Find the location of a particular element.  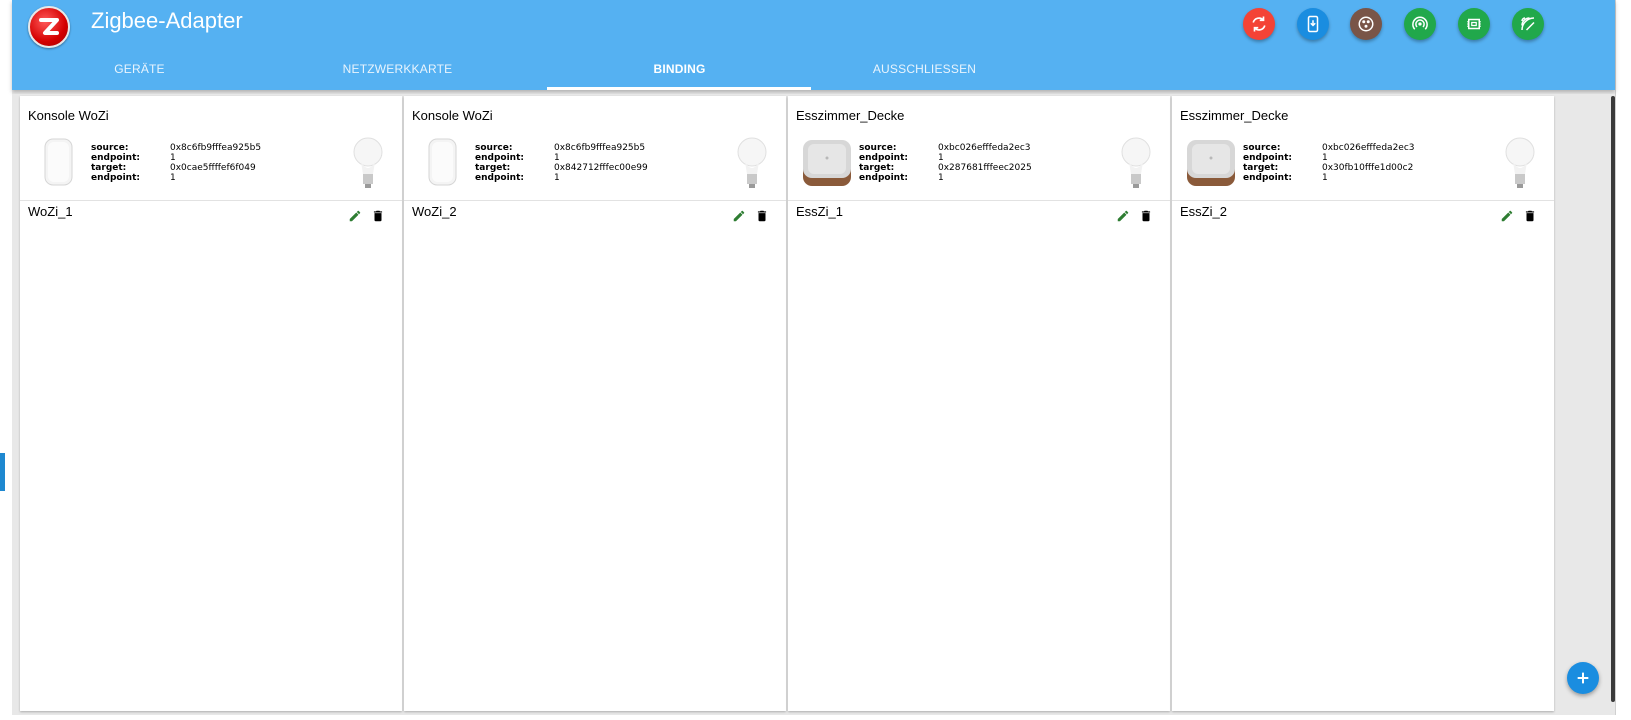

signal-off-icon is located at coordinates (1528, 24).